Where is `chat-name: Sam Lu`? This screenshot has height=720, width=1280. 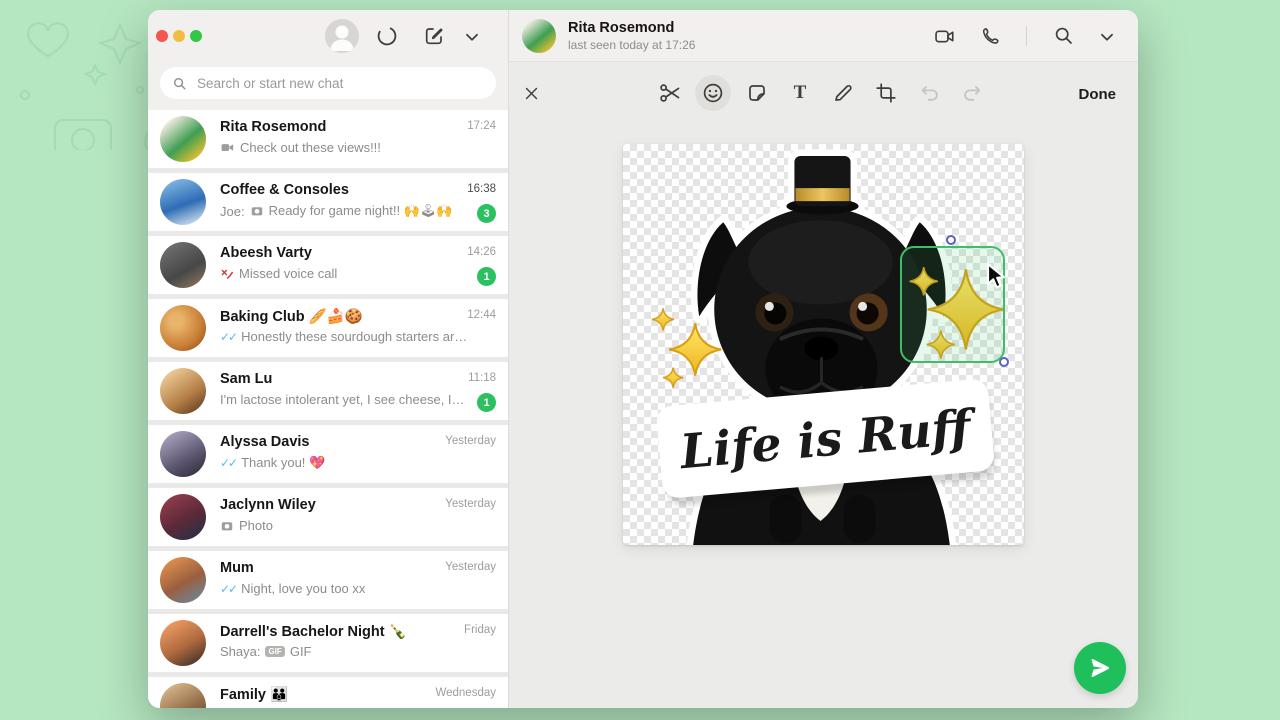
chat-name: Sam Lu is located at coordinates (246, 379).